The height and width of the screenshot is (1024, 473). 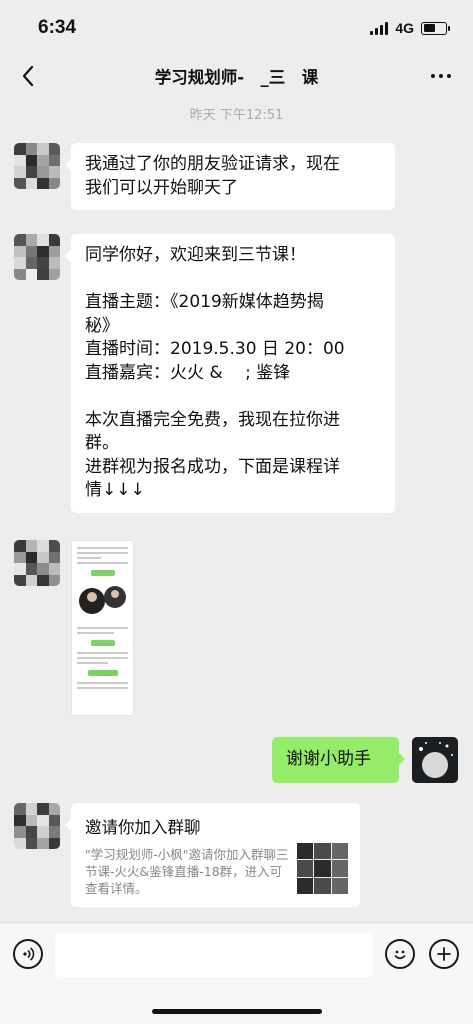 I want to click on message-bubble: 我通过了你的朋友验证请求，现在 我们可以开始聊天了, so click(x=230, y=176).